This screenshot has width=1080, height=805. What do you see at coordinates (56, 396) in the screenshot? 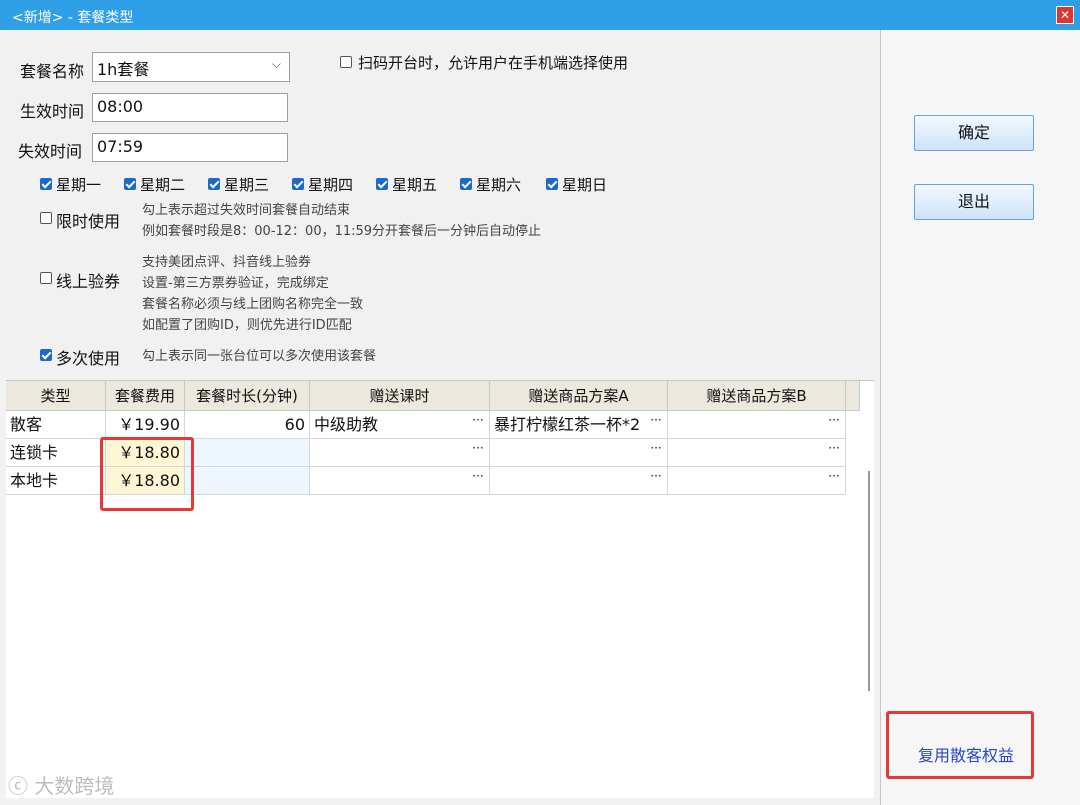
I see `col-header-type: 类型` at bounding box center [56, 396].